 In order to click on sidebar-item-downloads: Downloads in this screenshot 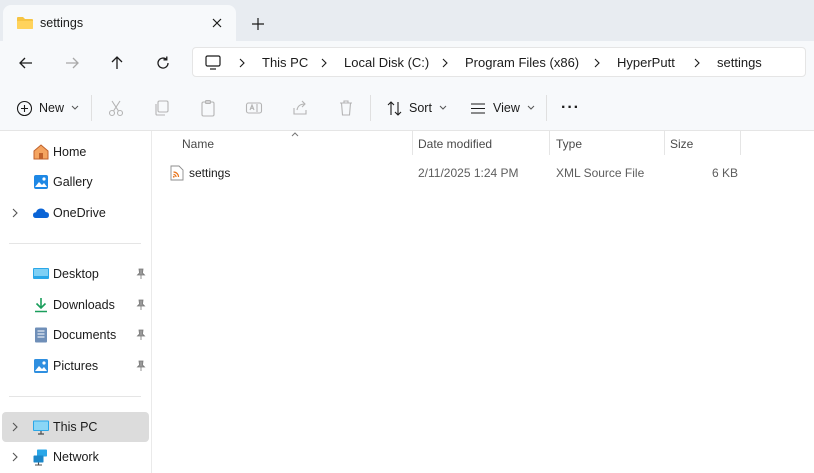, I will do `click(75, 305)`.